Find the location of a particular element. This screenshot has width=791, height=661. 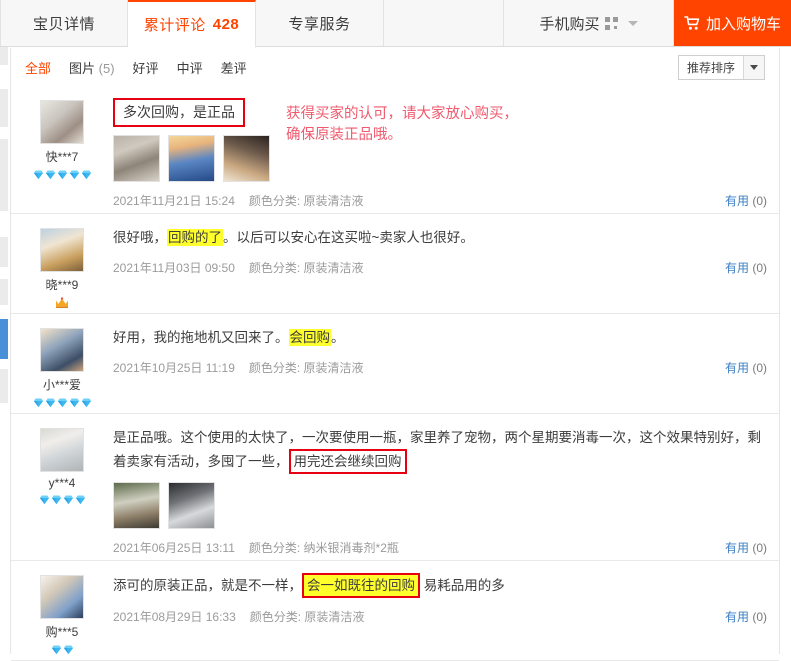

tab-reviews: 累计评论 428 is located at coordinates (192, 24).